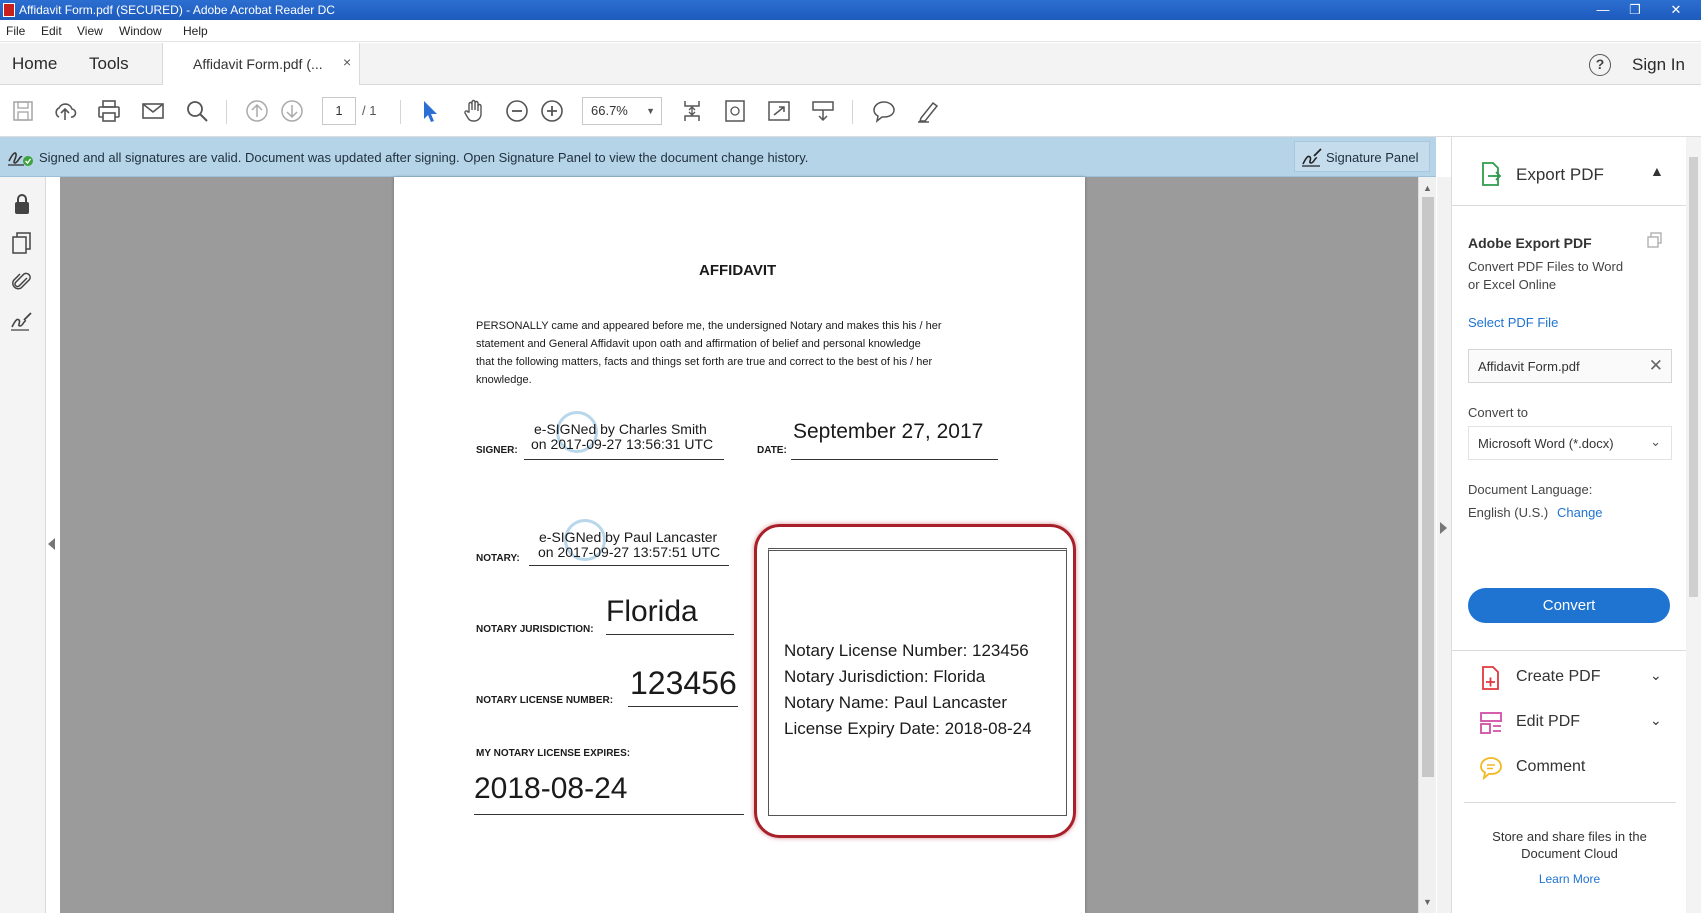 The image size is (1701, 913). What do you see at coordinates (928, 111) in the screenshot?
I see `highlight-pen-icon` at bounding box center [928, 111].